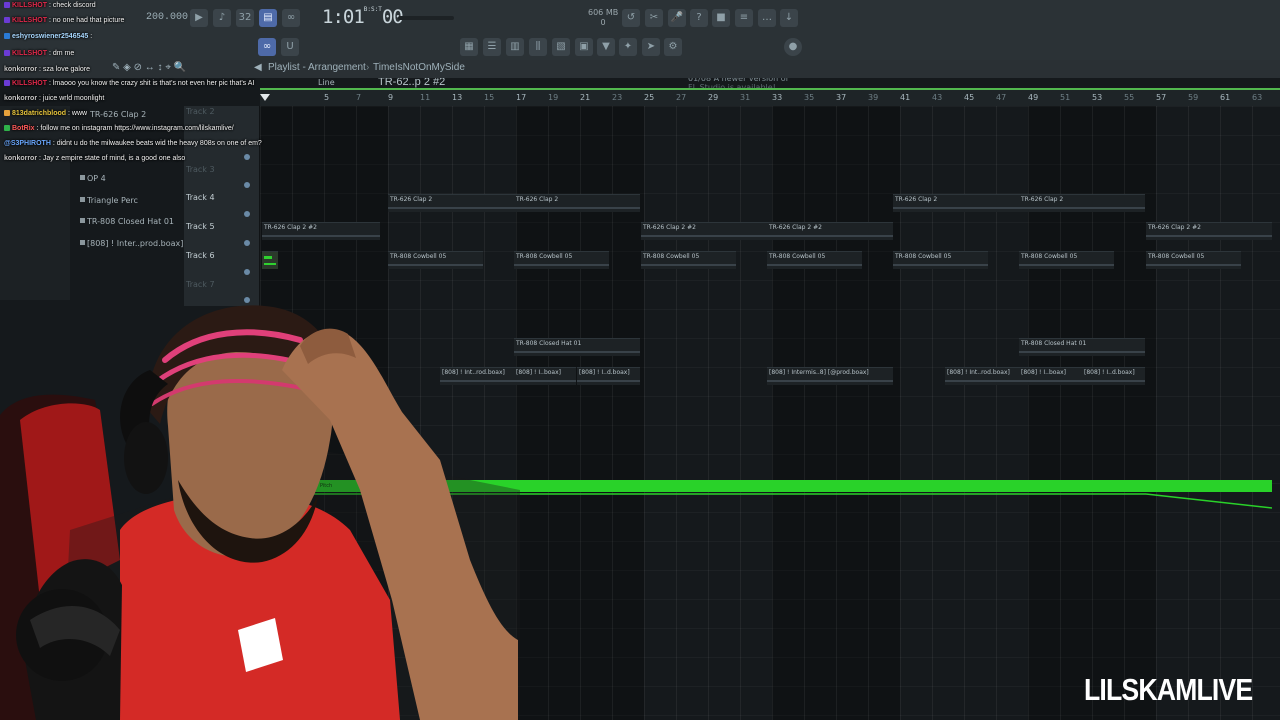 The image size is (1280, 720). Describe the element at coordinates (363, 17) in the screenshot. I see `song-time-display: 1:01B:S:T00` at that location.